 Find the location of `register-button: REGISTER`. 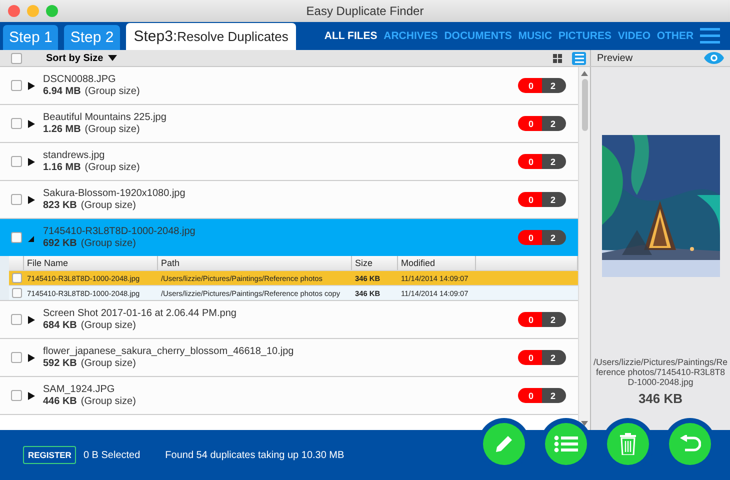

register-button: REGISTER is located at coordinates (49, 455).